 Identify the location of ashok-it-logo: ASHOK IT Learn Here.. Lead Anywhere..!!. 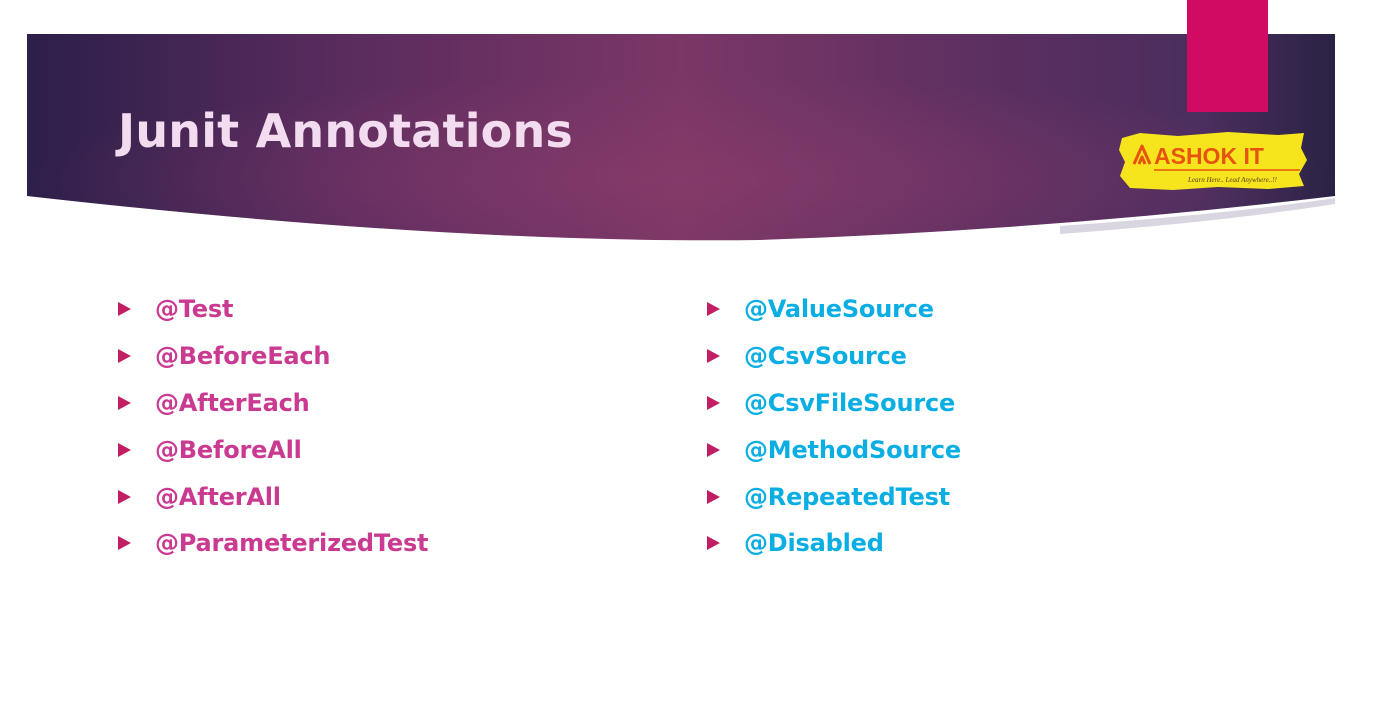
(1213, 161).